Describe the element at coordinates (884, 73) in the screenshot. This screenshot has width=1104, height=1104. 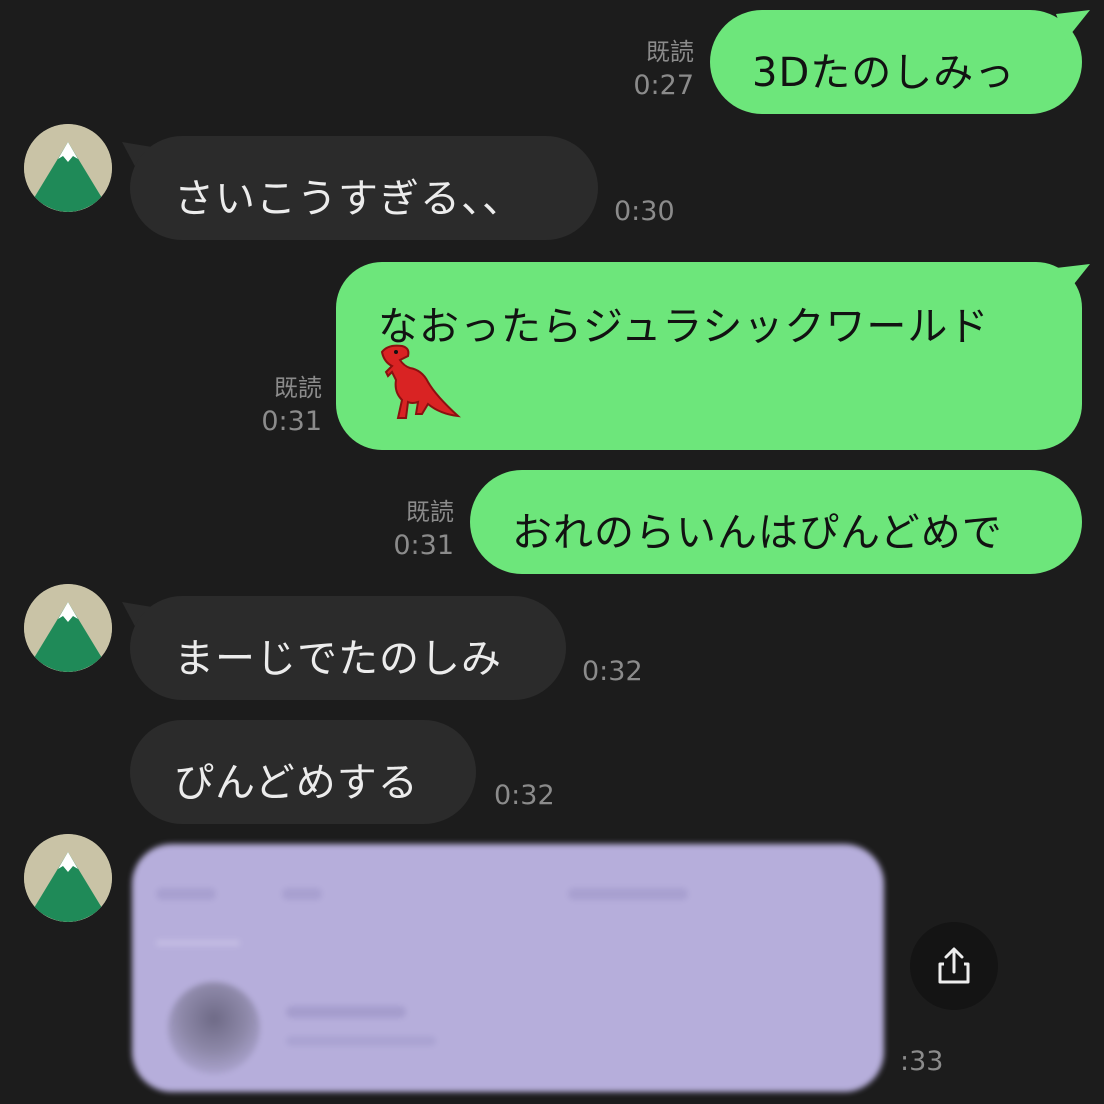
I see `message-text: 3Dたのしみっ` at that location.